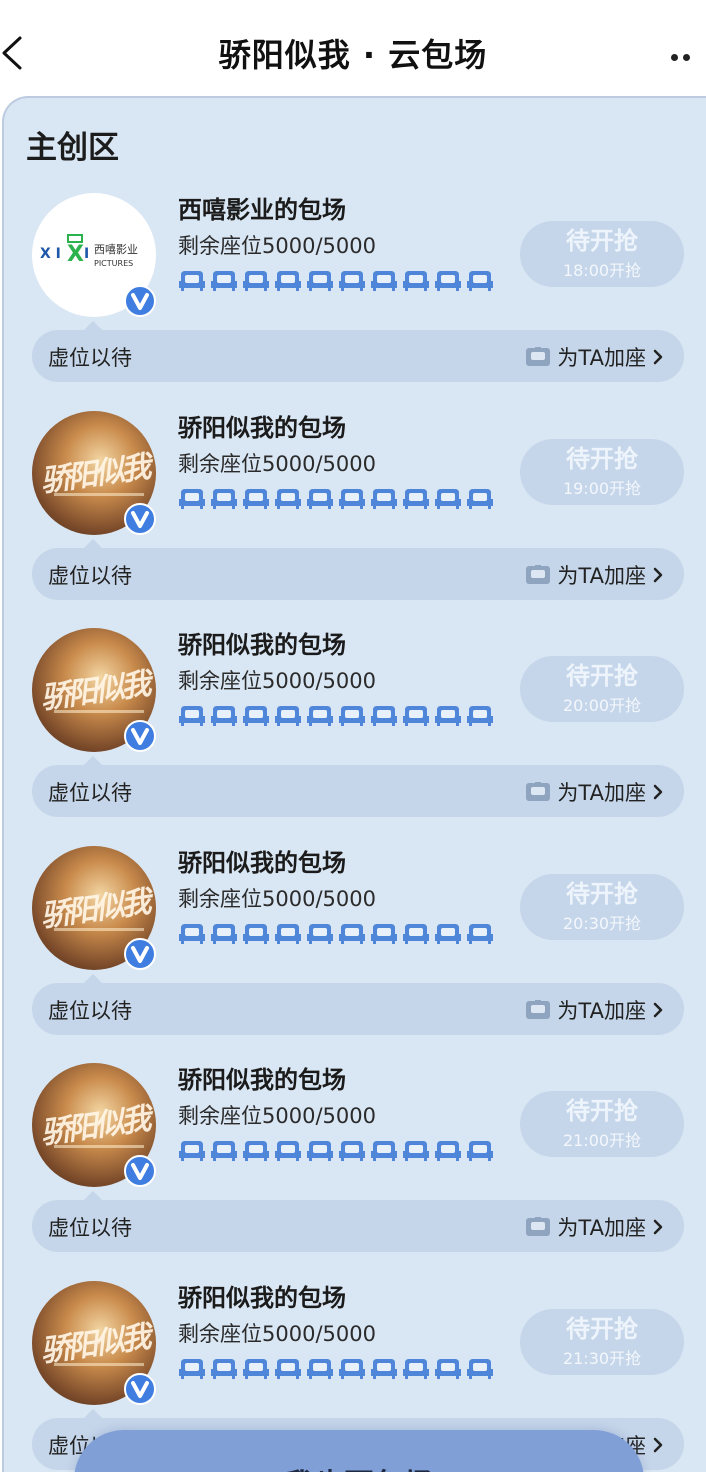  Describe the element at coordinates (113, 263) in the screenshot. I see `logo-subtext: PICTURES` at that location.